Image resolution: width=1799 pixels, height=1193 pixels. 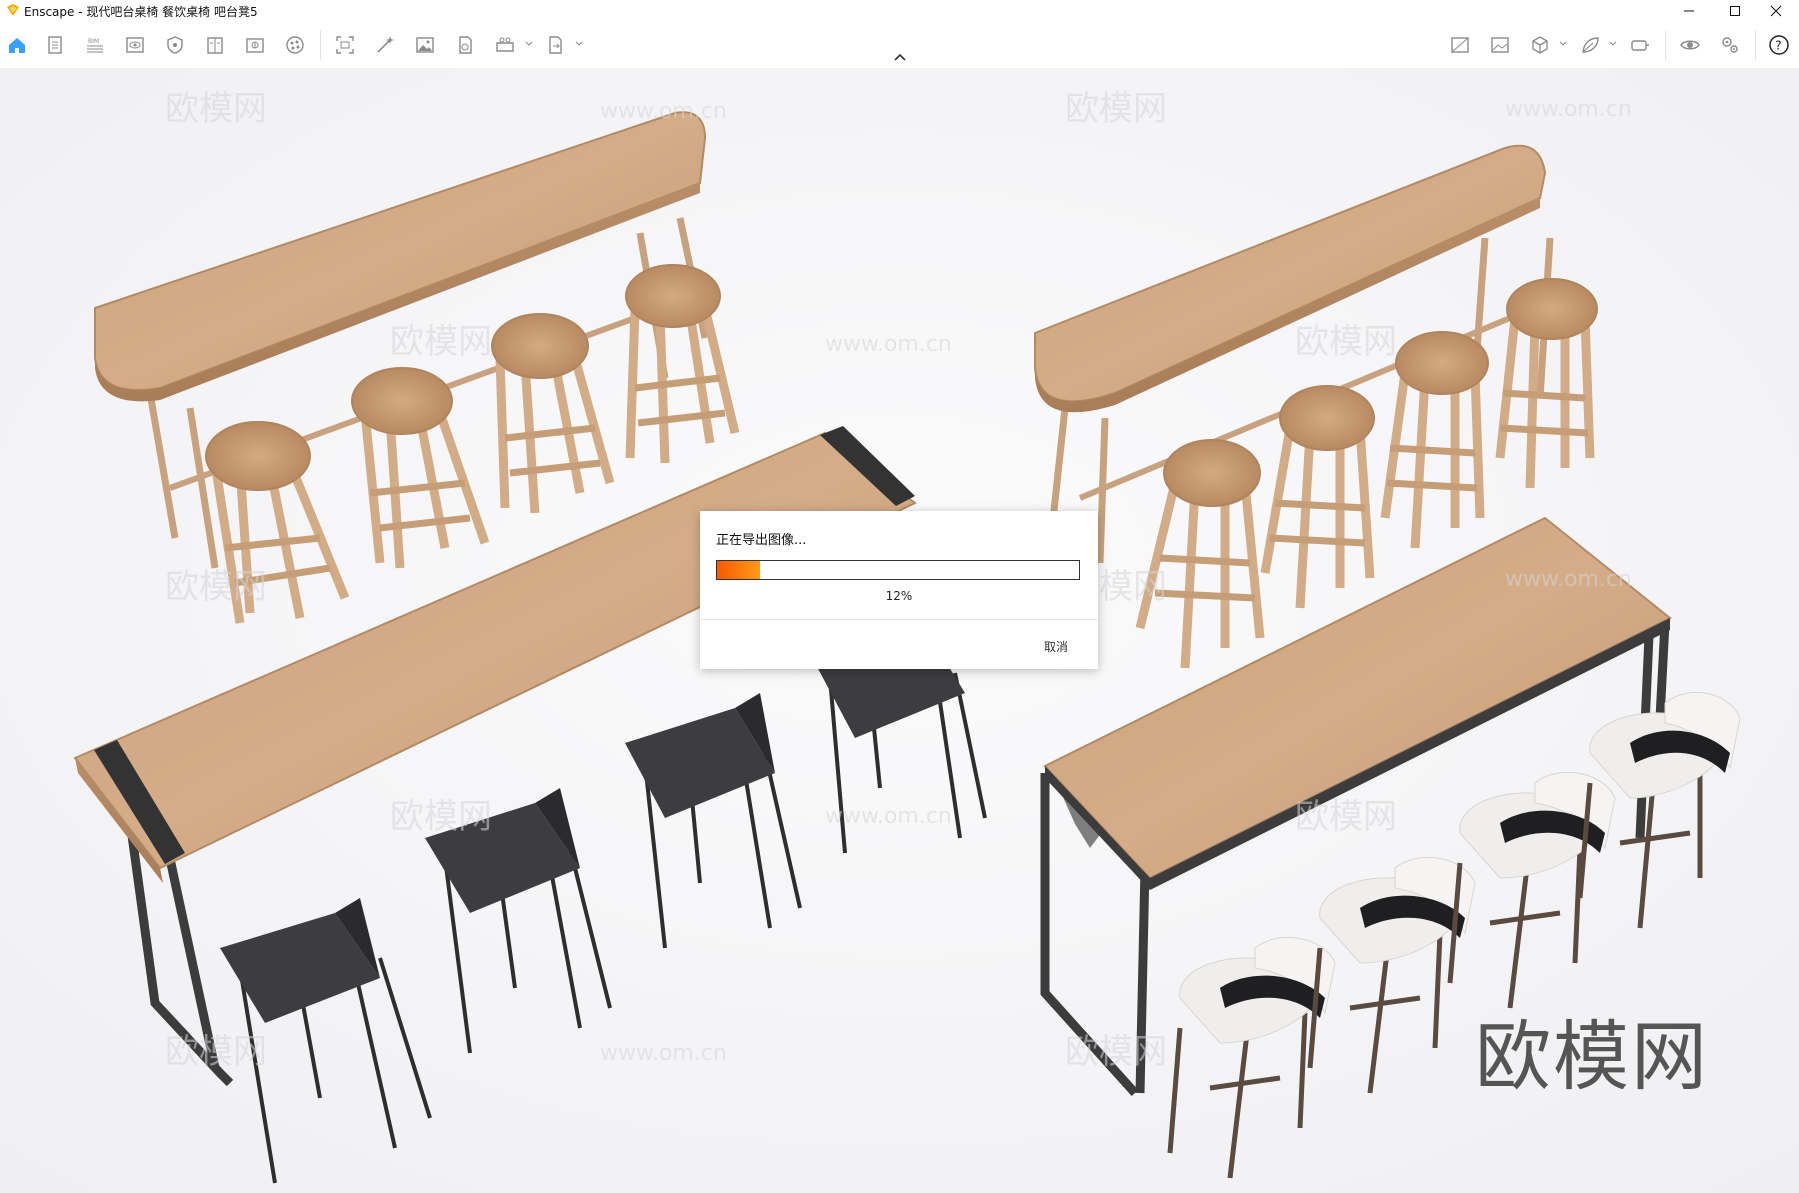 I want to click on document-button, so click(x=55, y=45).